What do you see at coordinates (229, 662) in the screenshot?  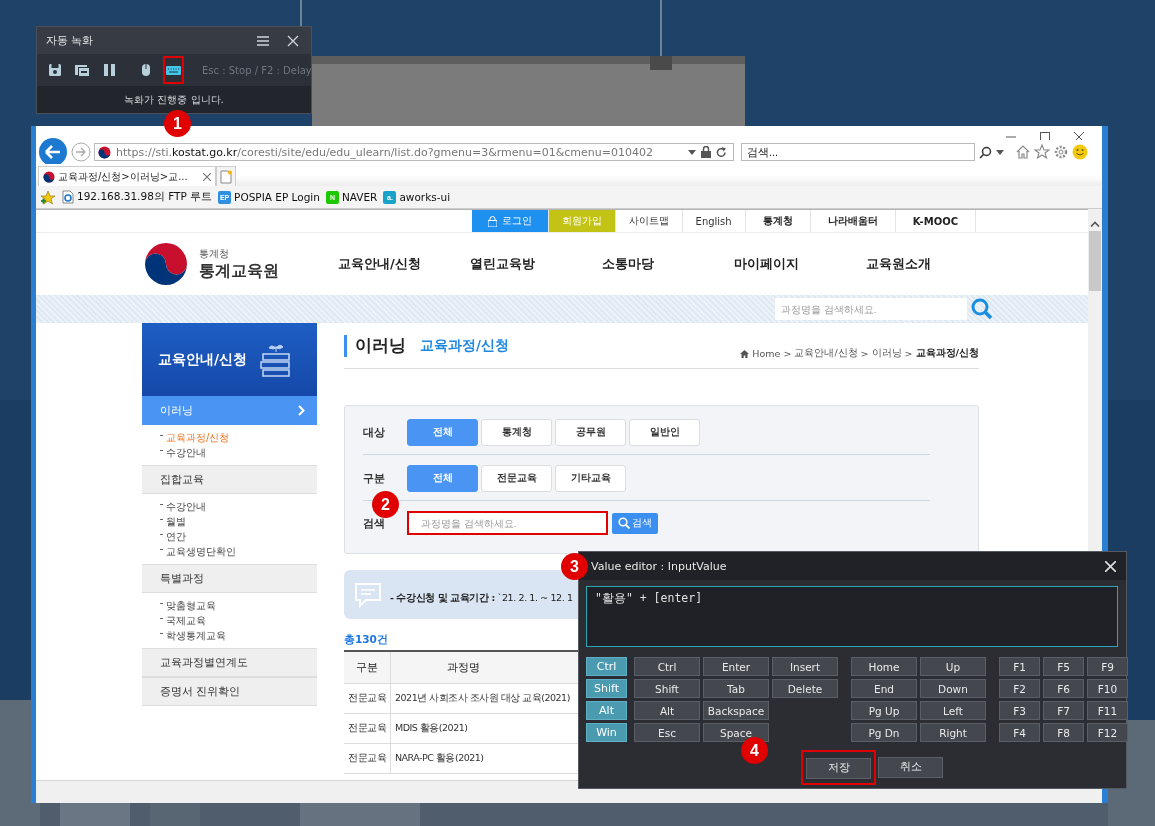 I see `sidebar-item: 교육과정별연계도` at bounding box center [229, 662].